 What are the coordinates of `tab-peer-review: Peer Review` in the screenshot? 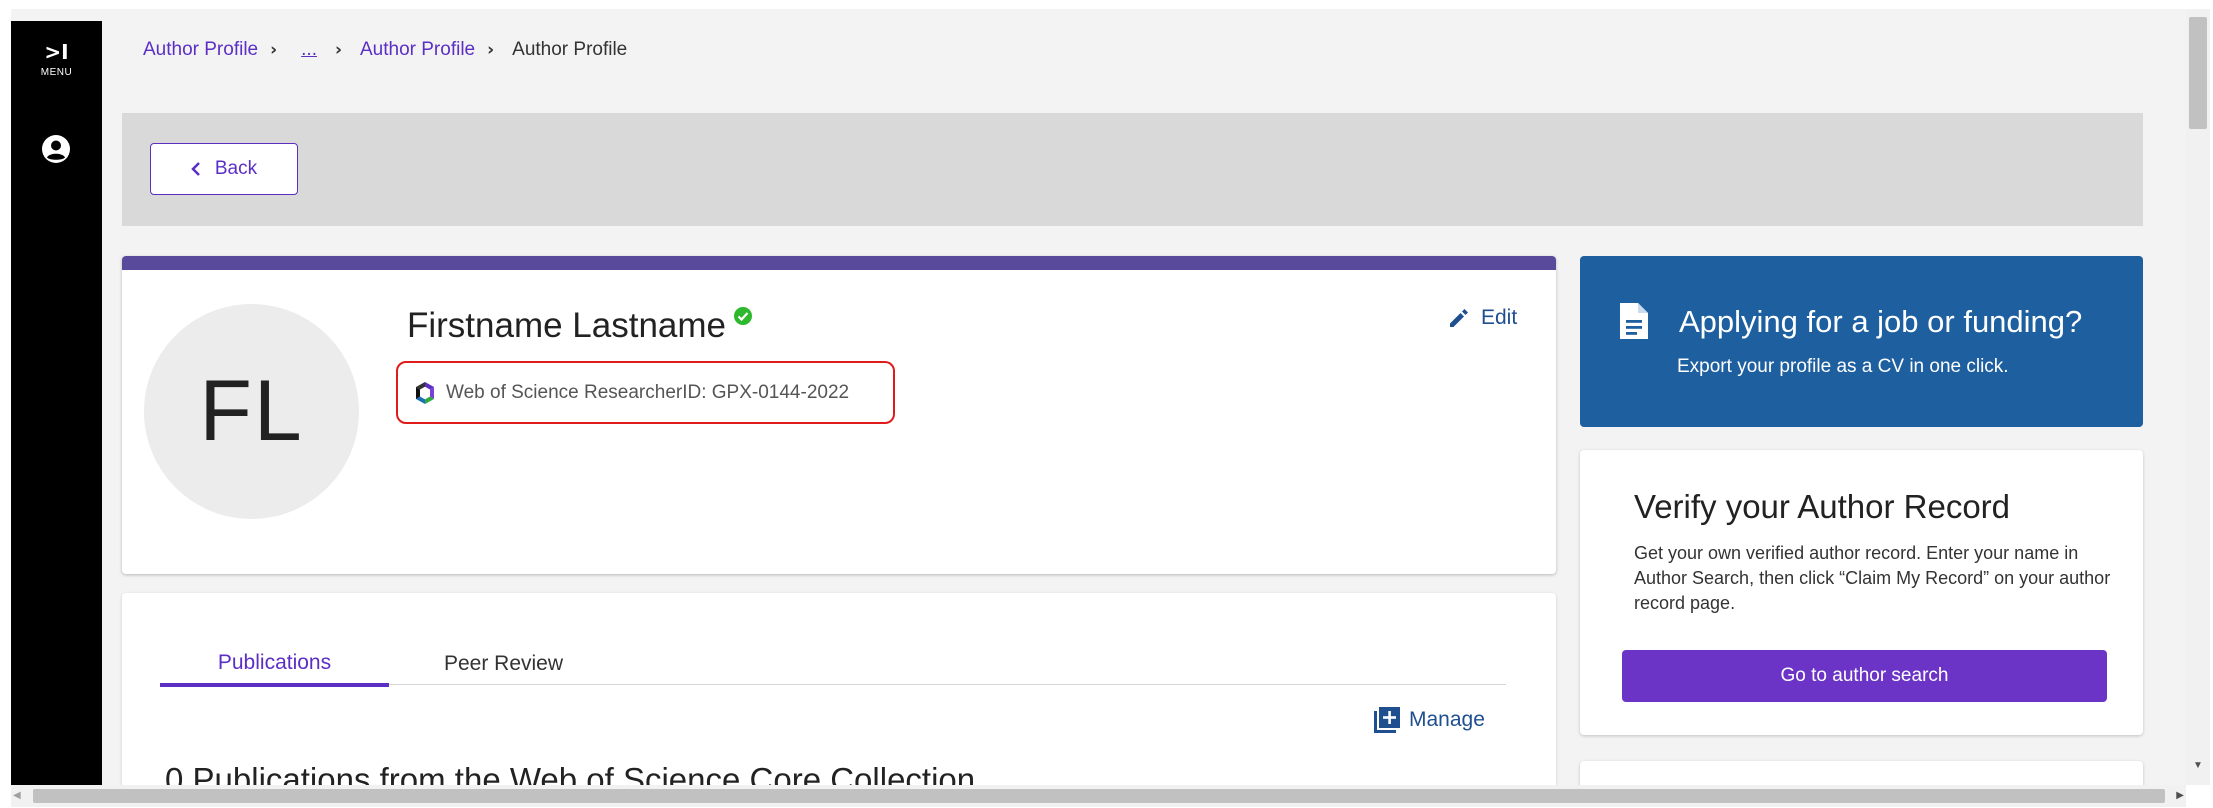 It's located at (503, 664).